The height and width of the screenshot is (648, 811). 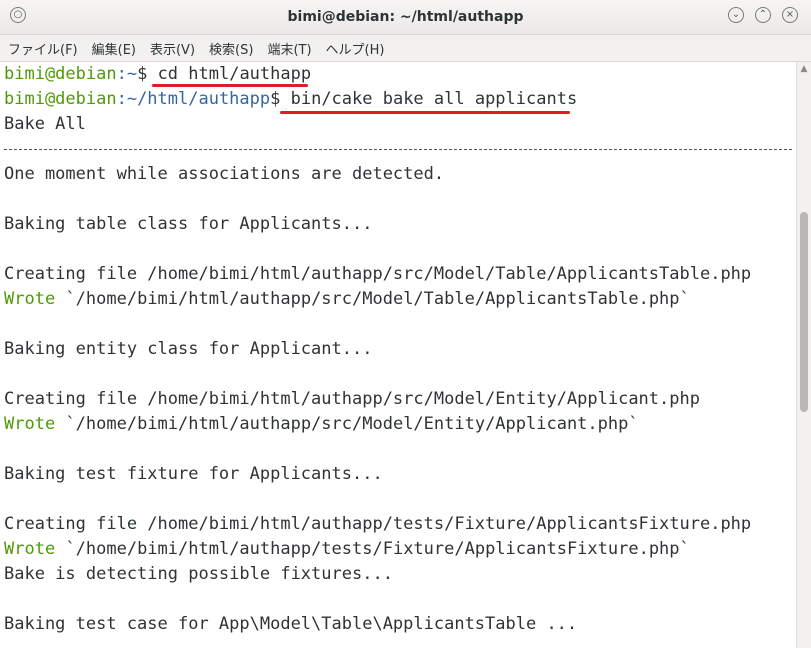 What do you see at coordinates (114, 48) in the screenshot?
I see `menu-edit: 編集(E)` at bounding box center [114, 48].